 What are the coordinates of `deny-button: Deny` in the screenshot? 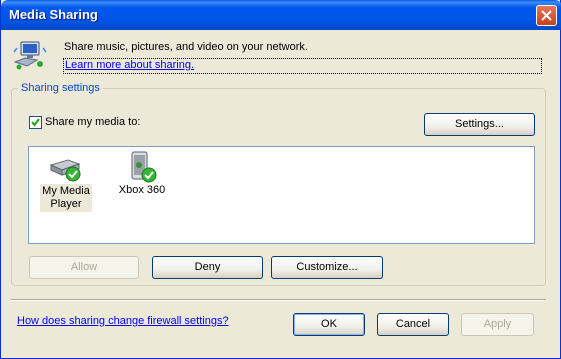 It's located at (207, 267).